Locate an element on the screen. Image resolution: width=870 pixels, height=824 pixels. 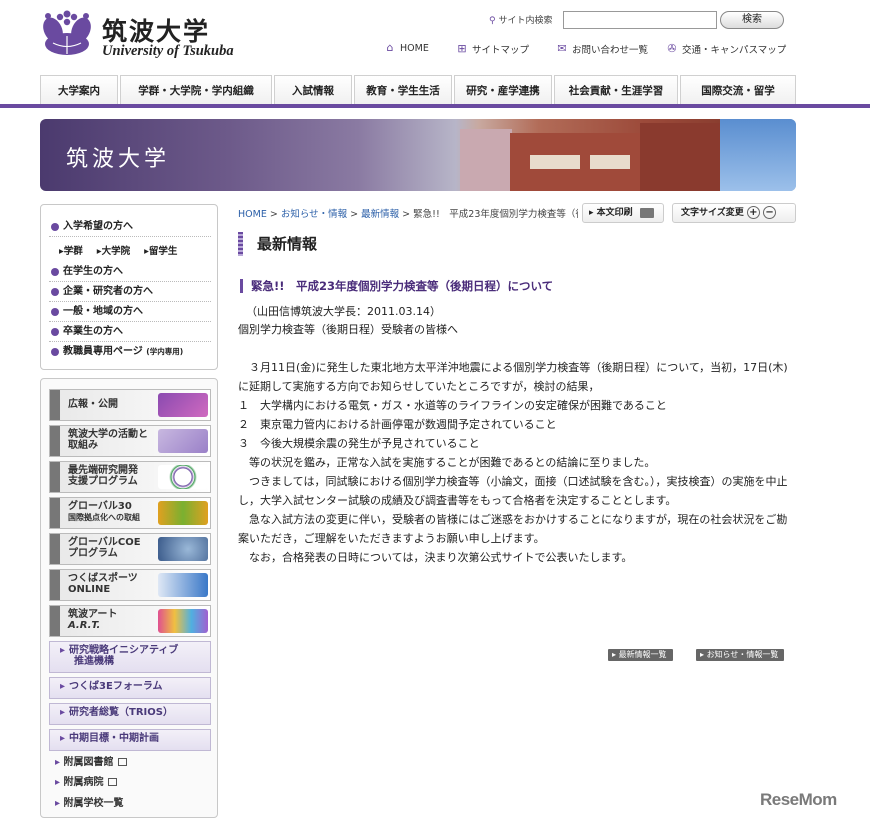
global30-thumbnail is located at coordinates (183, 513).